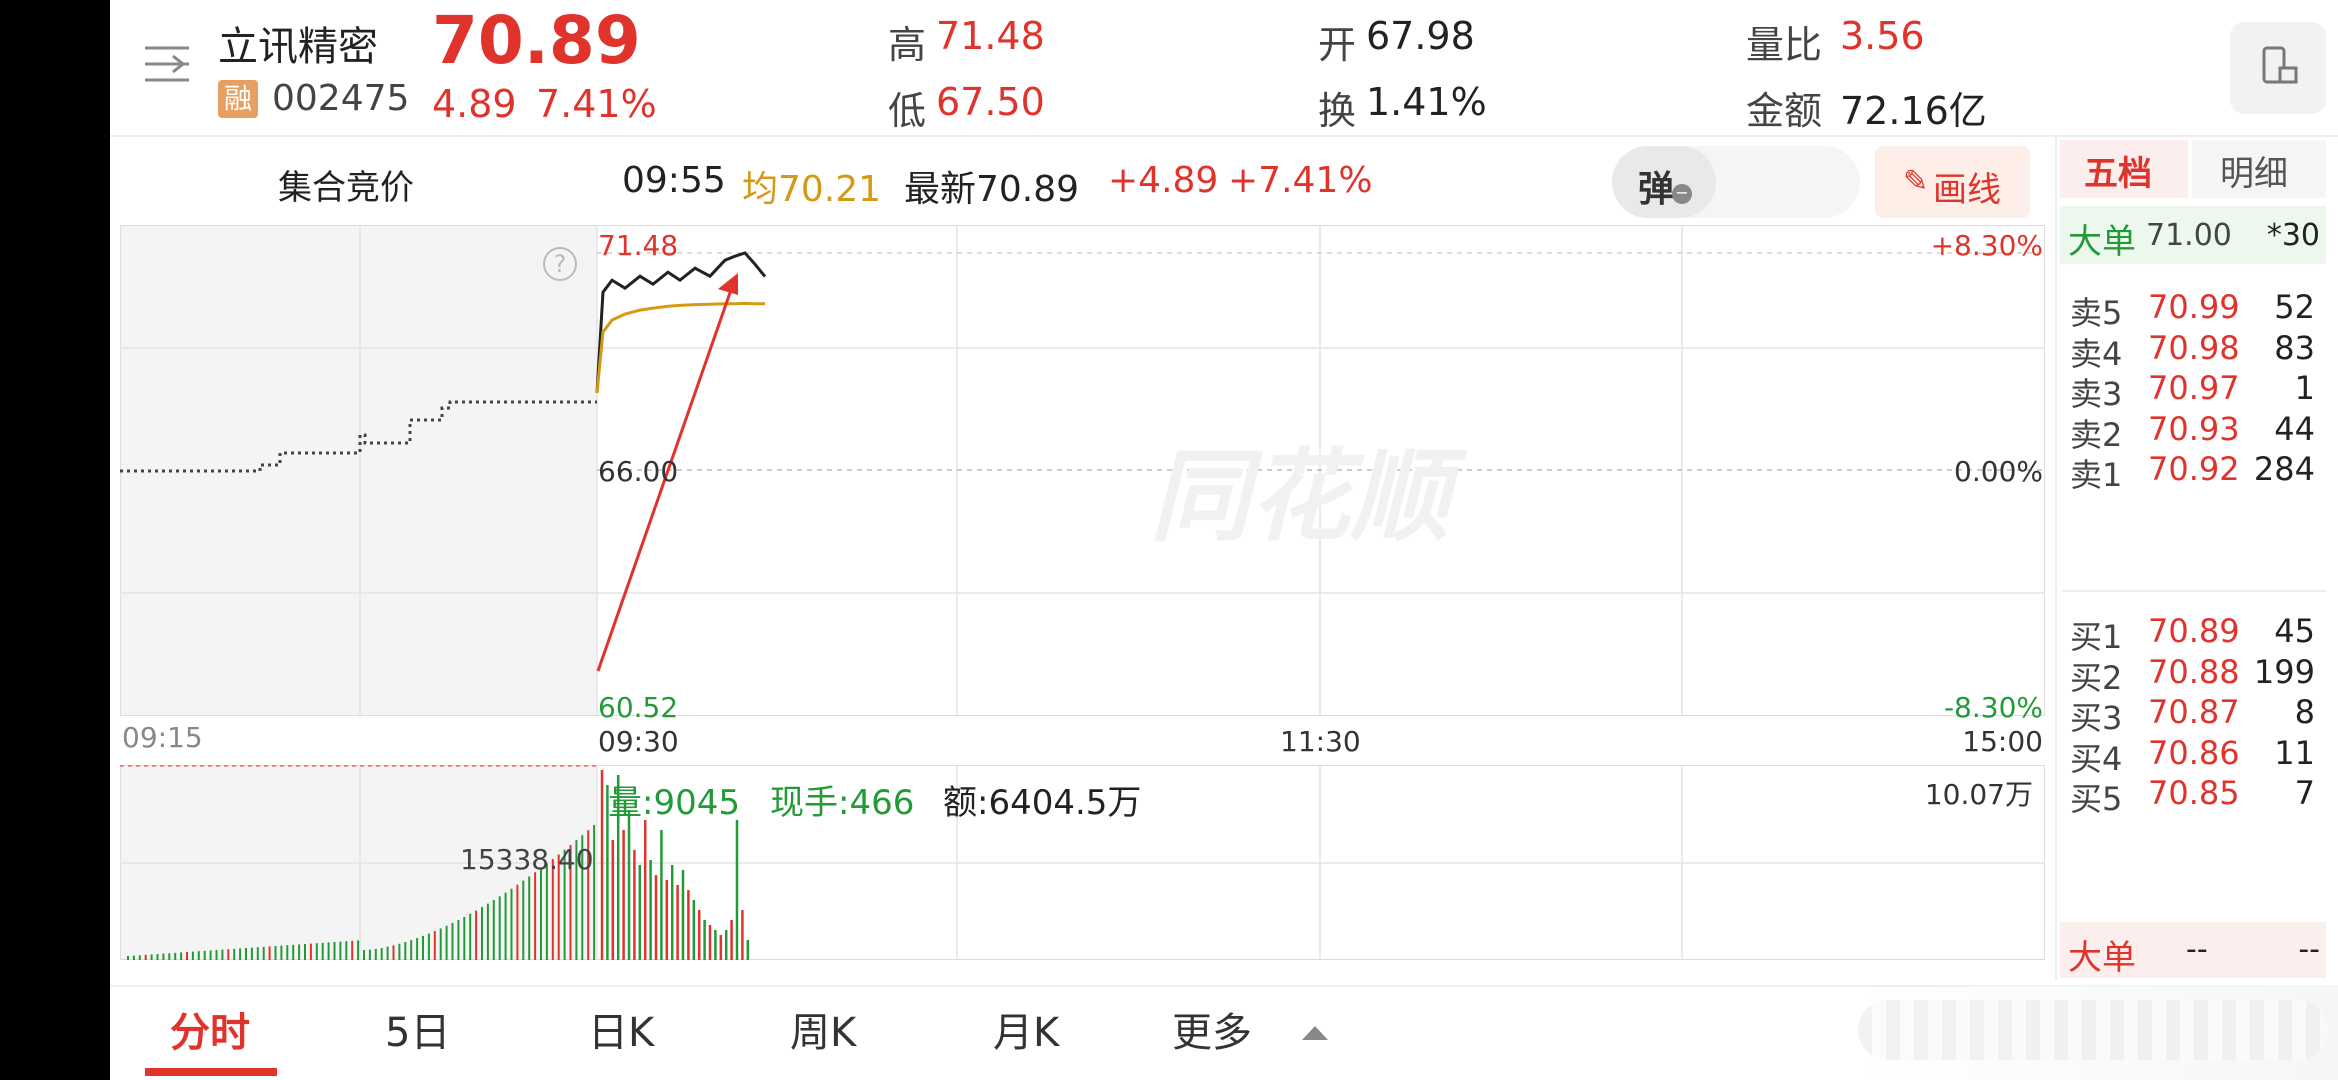 This screenshot has height=1080, width=2338. Describe the element at coordinates (1986, 245) in the screenshot. I see `pct-high-label: +8.30%` at that location.